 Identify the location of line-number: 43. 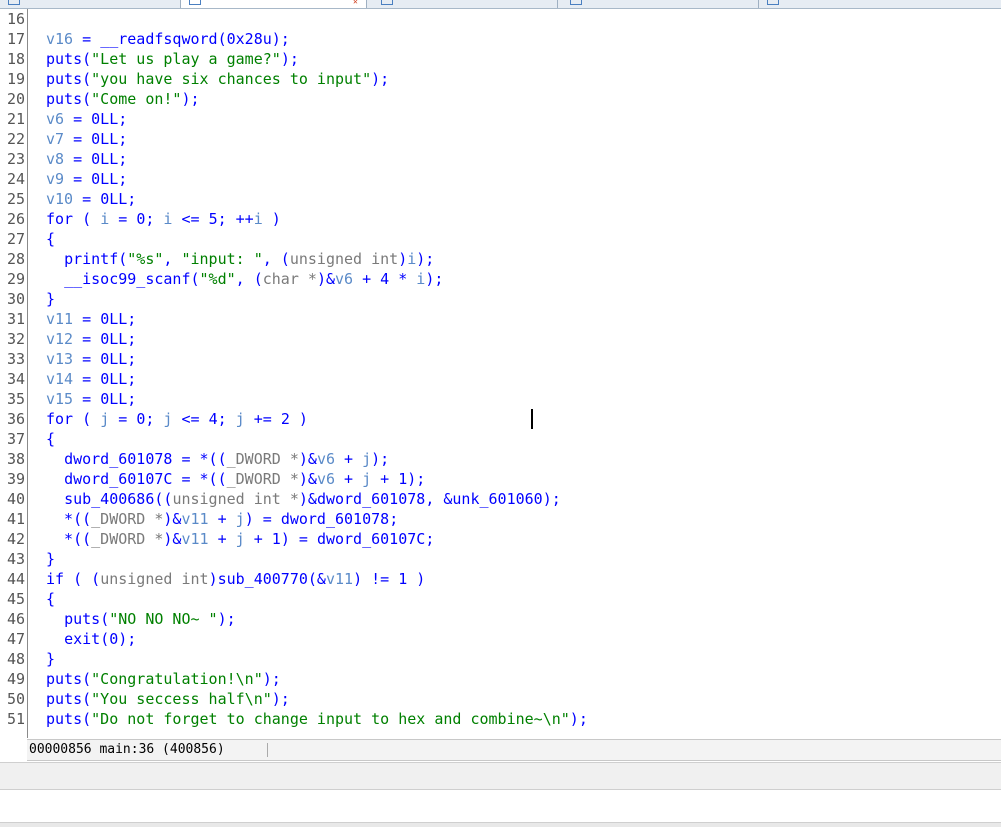
(15, 559).